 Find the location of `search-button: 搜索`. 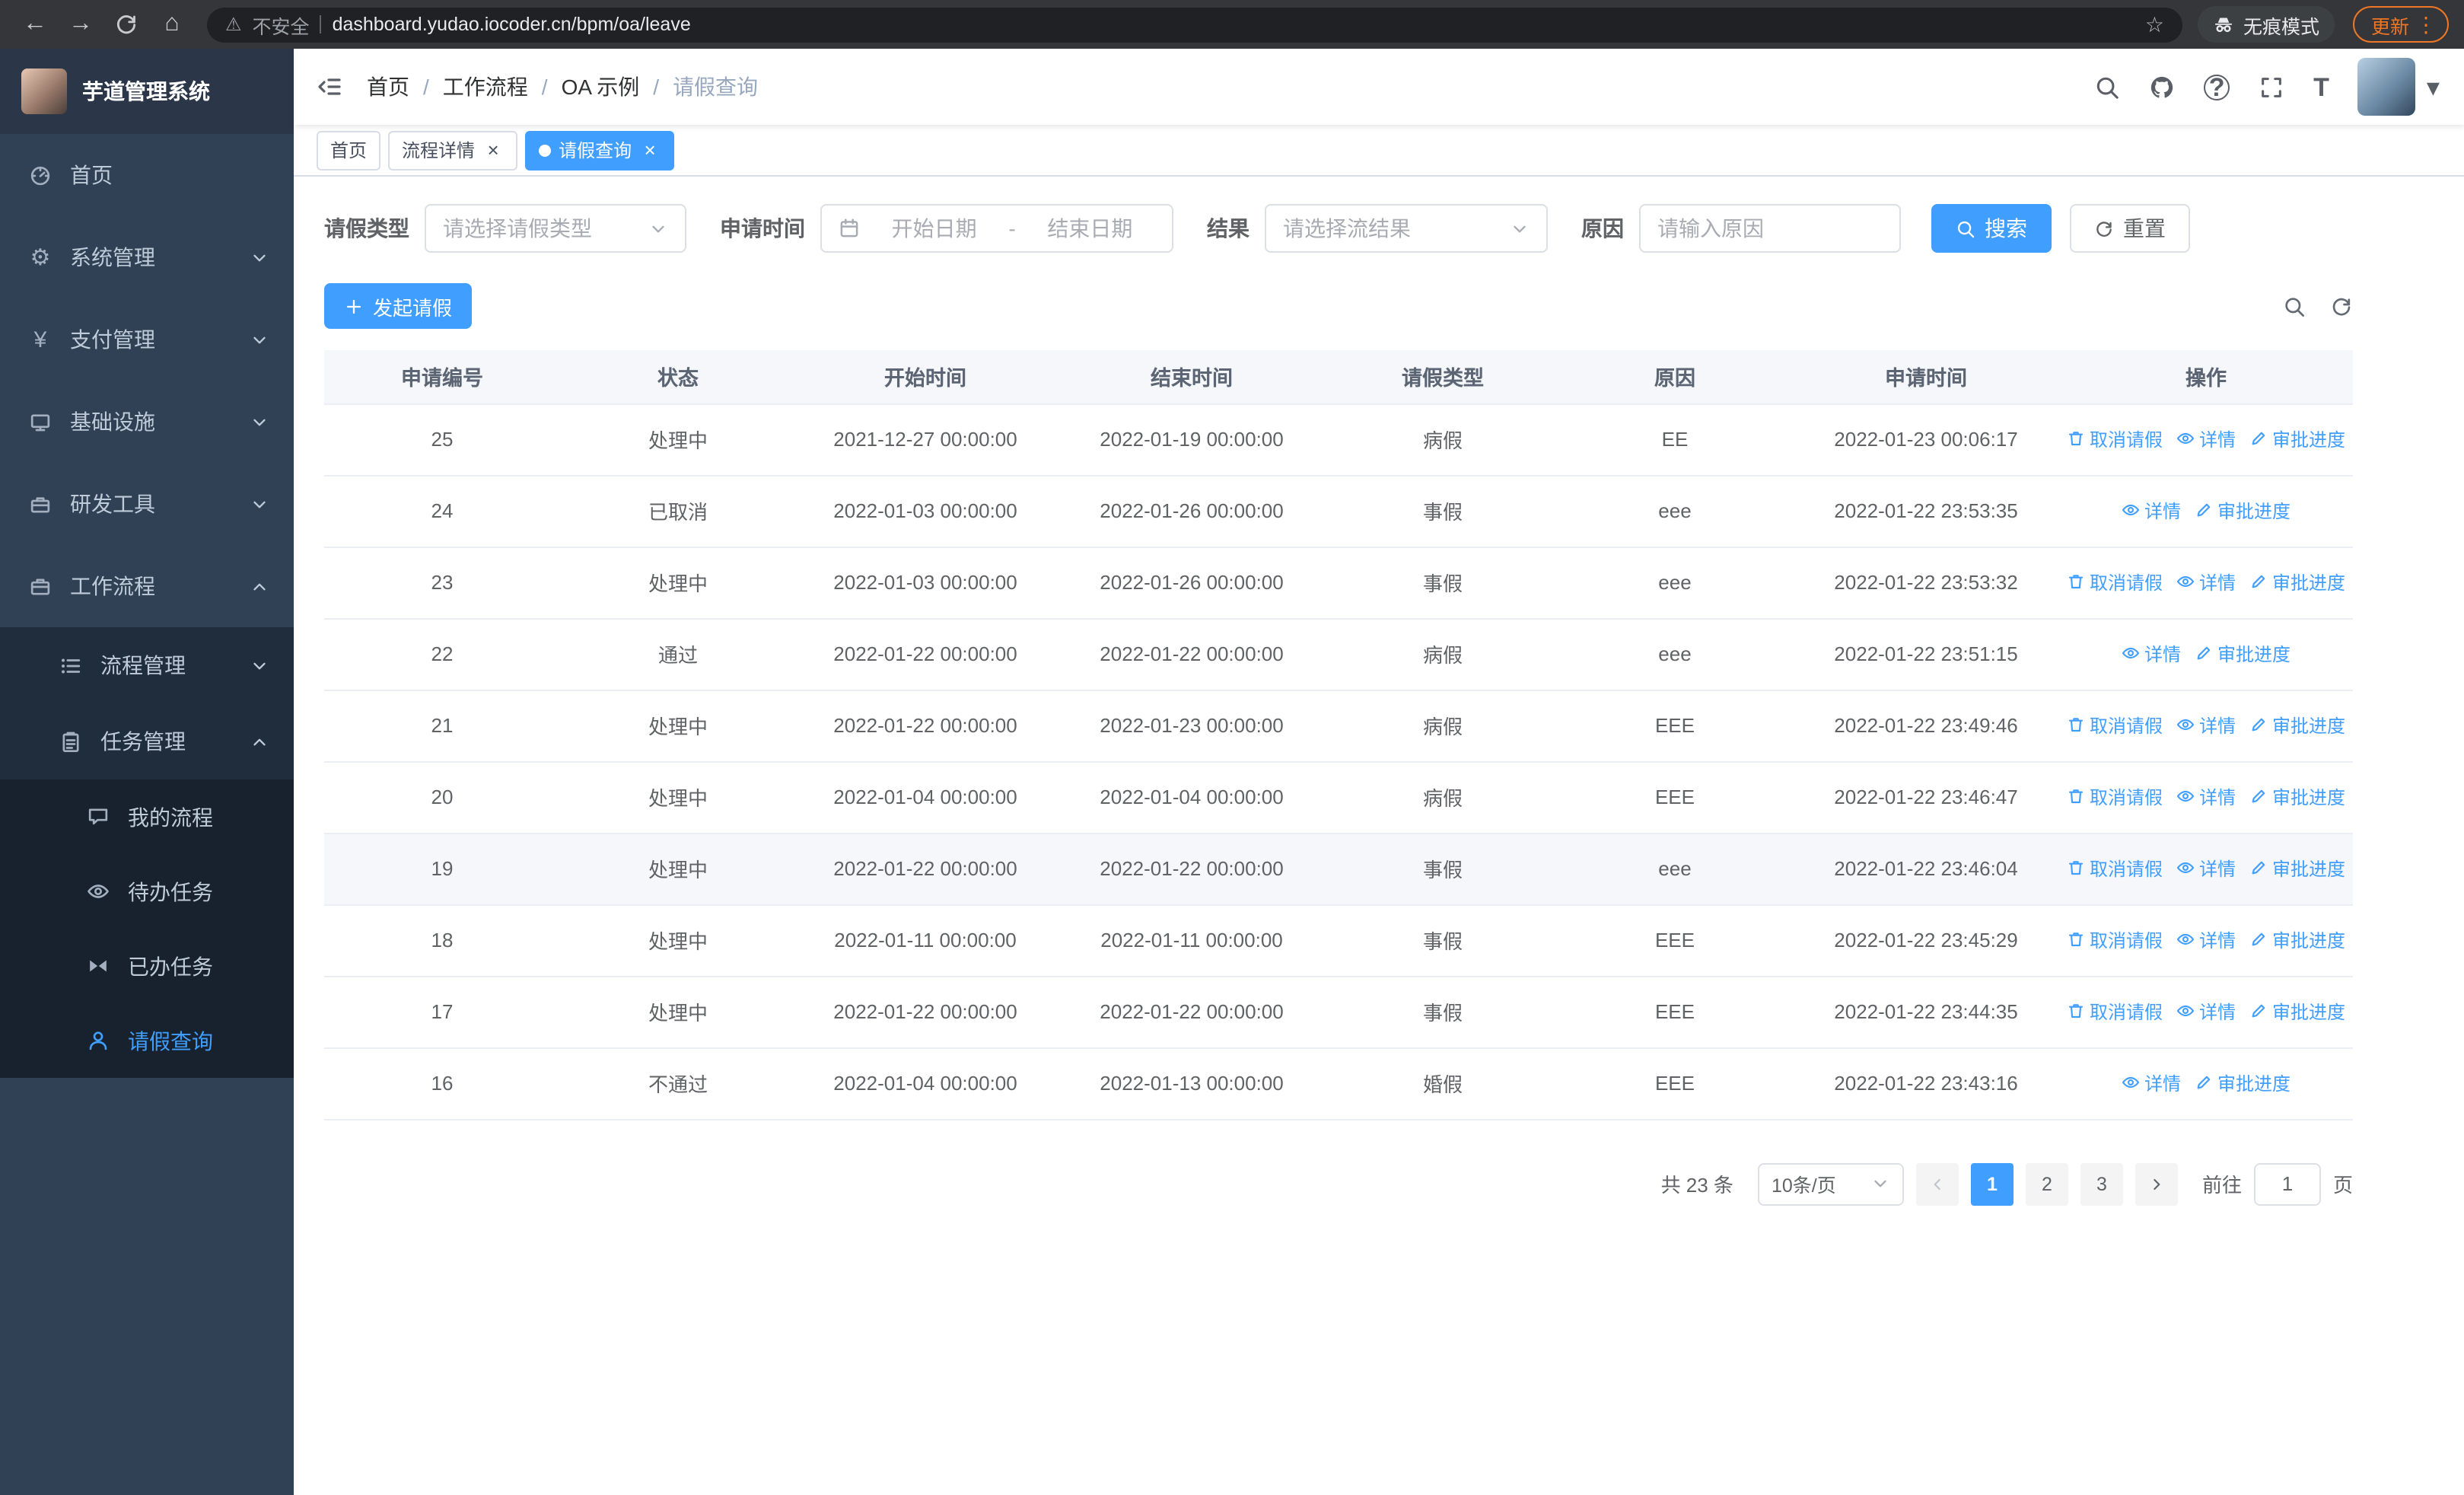

search-button: 搜索 is located at coordinates (1991, 228).